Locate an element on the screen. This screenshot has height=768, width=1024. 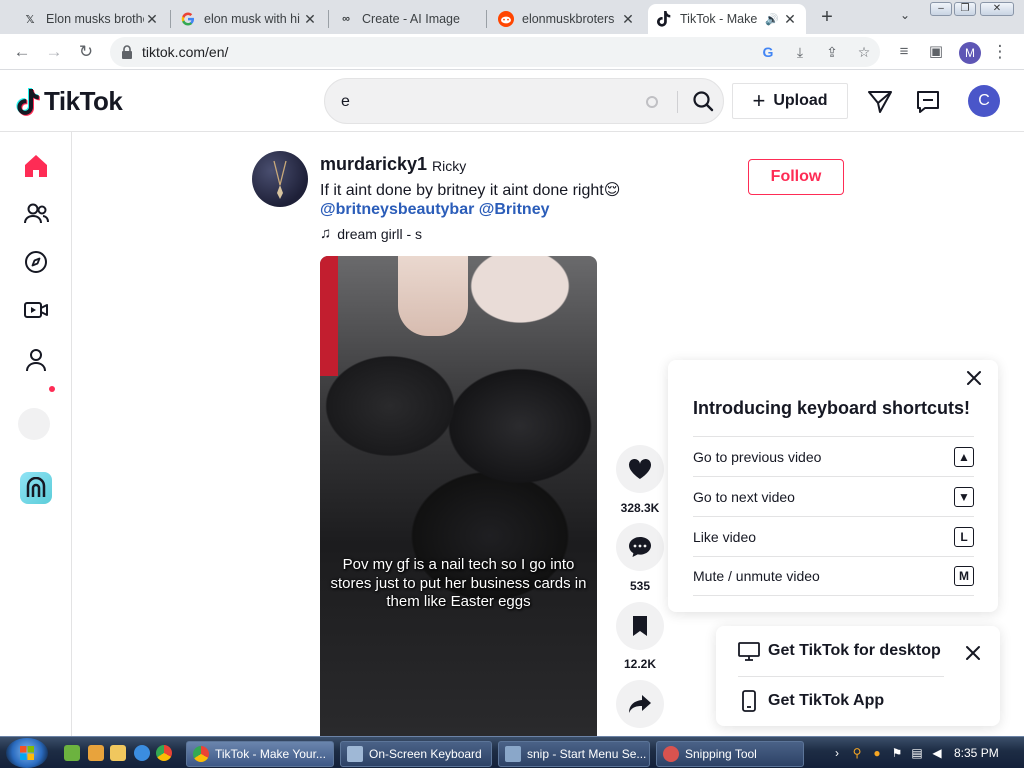
desktop-monitor-icon is located at coordinates (749, 651).